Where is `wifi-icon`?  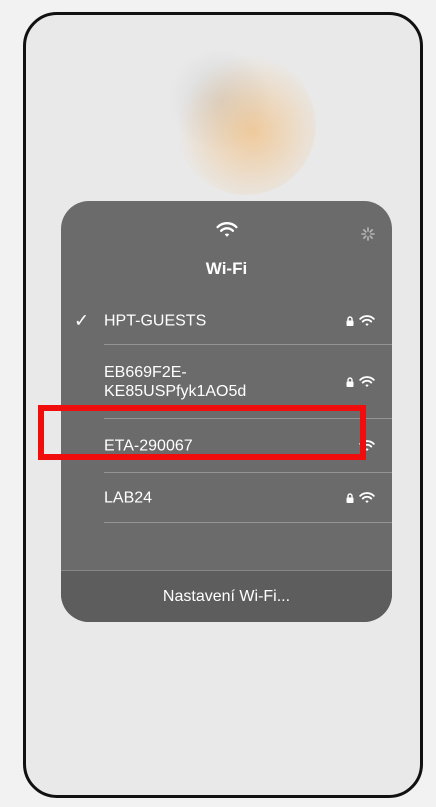 wifi-icon is located at coordinates (227, 229).